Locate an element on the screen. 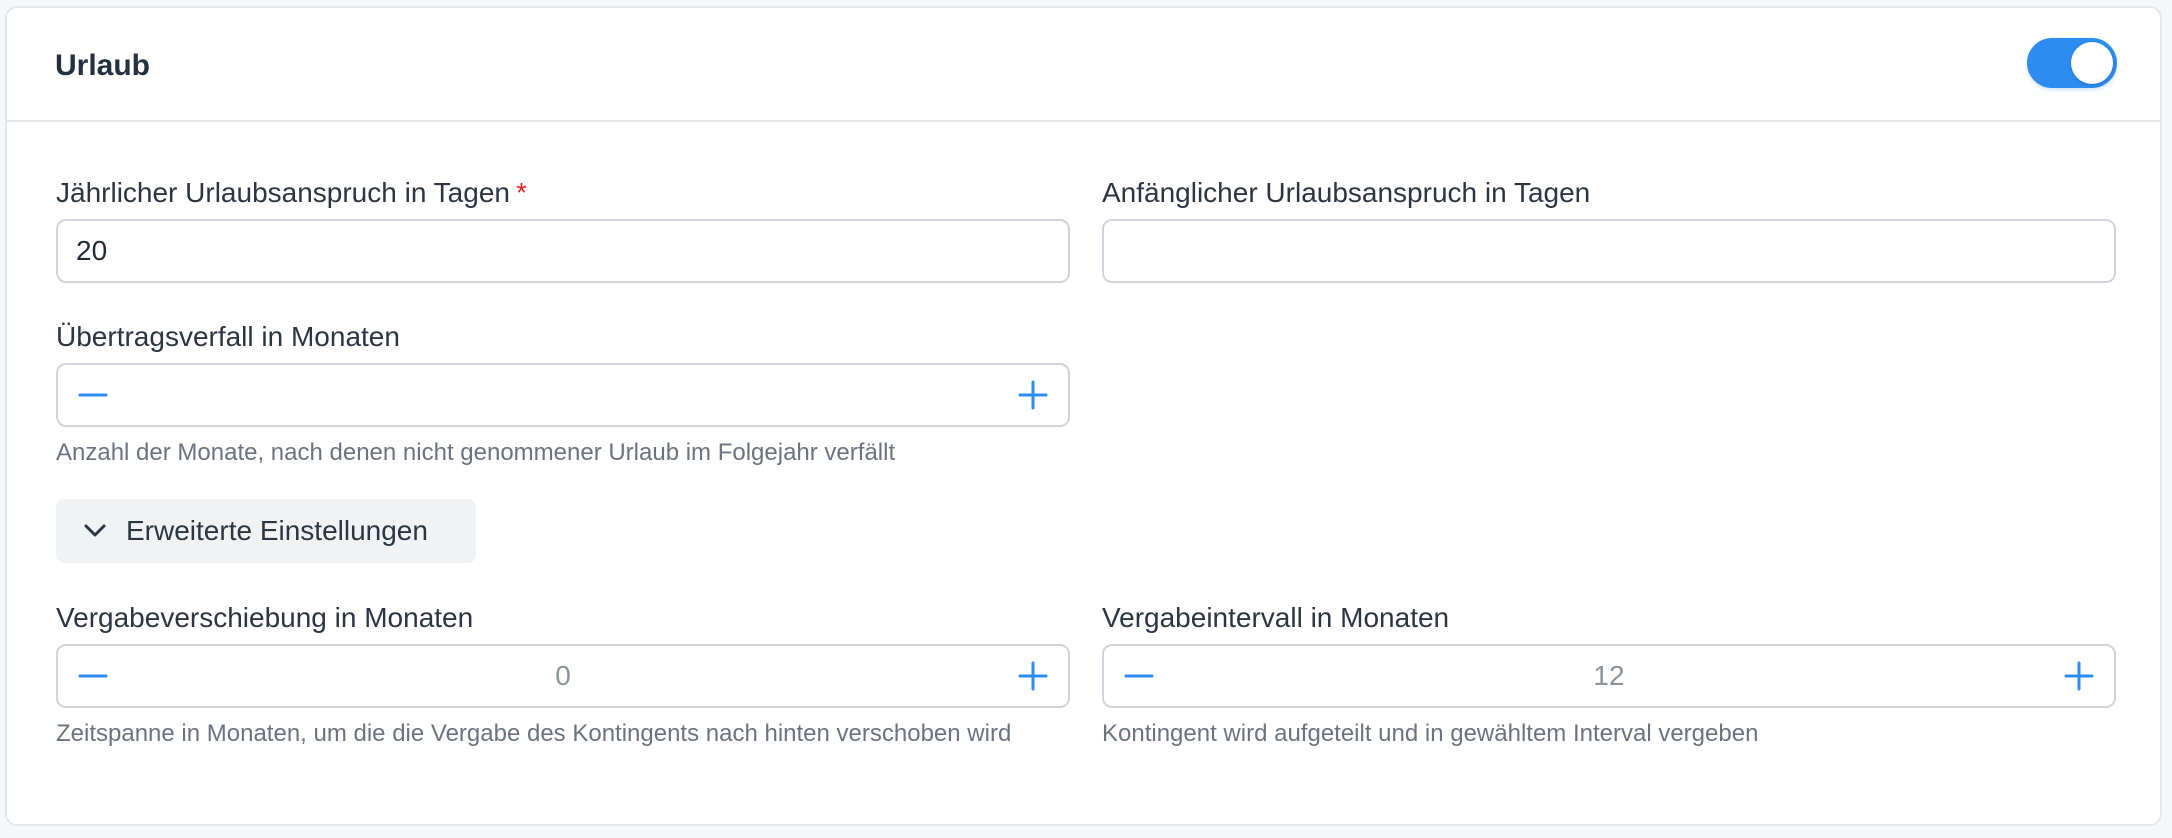  required-asterisk: * is located at coordinates (521, 192).